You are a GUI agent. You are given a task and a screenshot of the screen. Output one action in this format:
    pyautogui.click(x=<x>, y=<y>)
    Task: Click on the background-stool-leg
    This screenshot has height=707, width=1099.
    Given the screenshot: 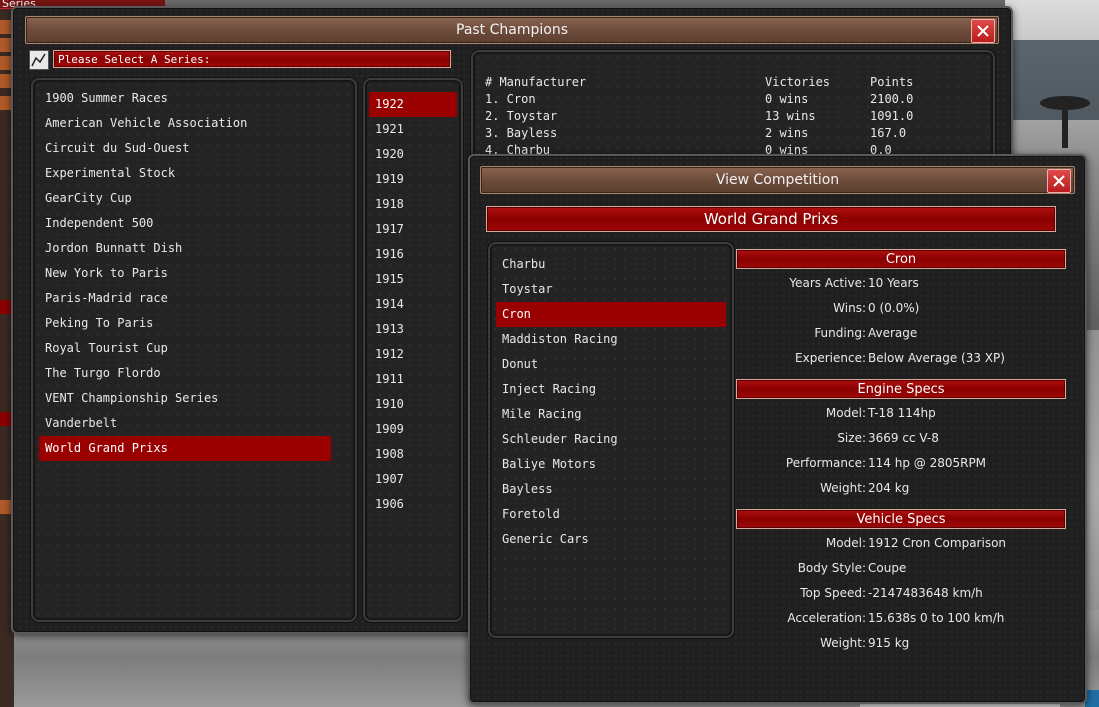 What is the action you would take?
    pyautogui.click(x=1065, y=128)
    